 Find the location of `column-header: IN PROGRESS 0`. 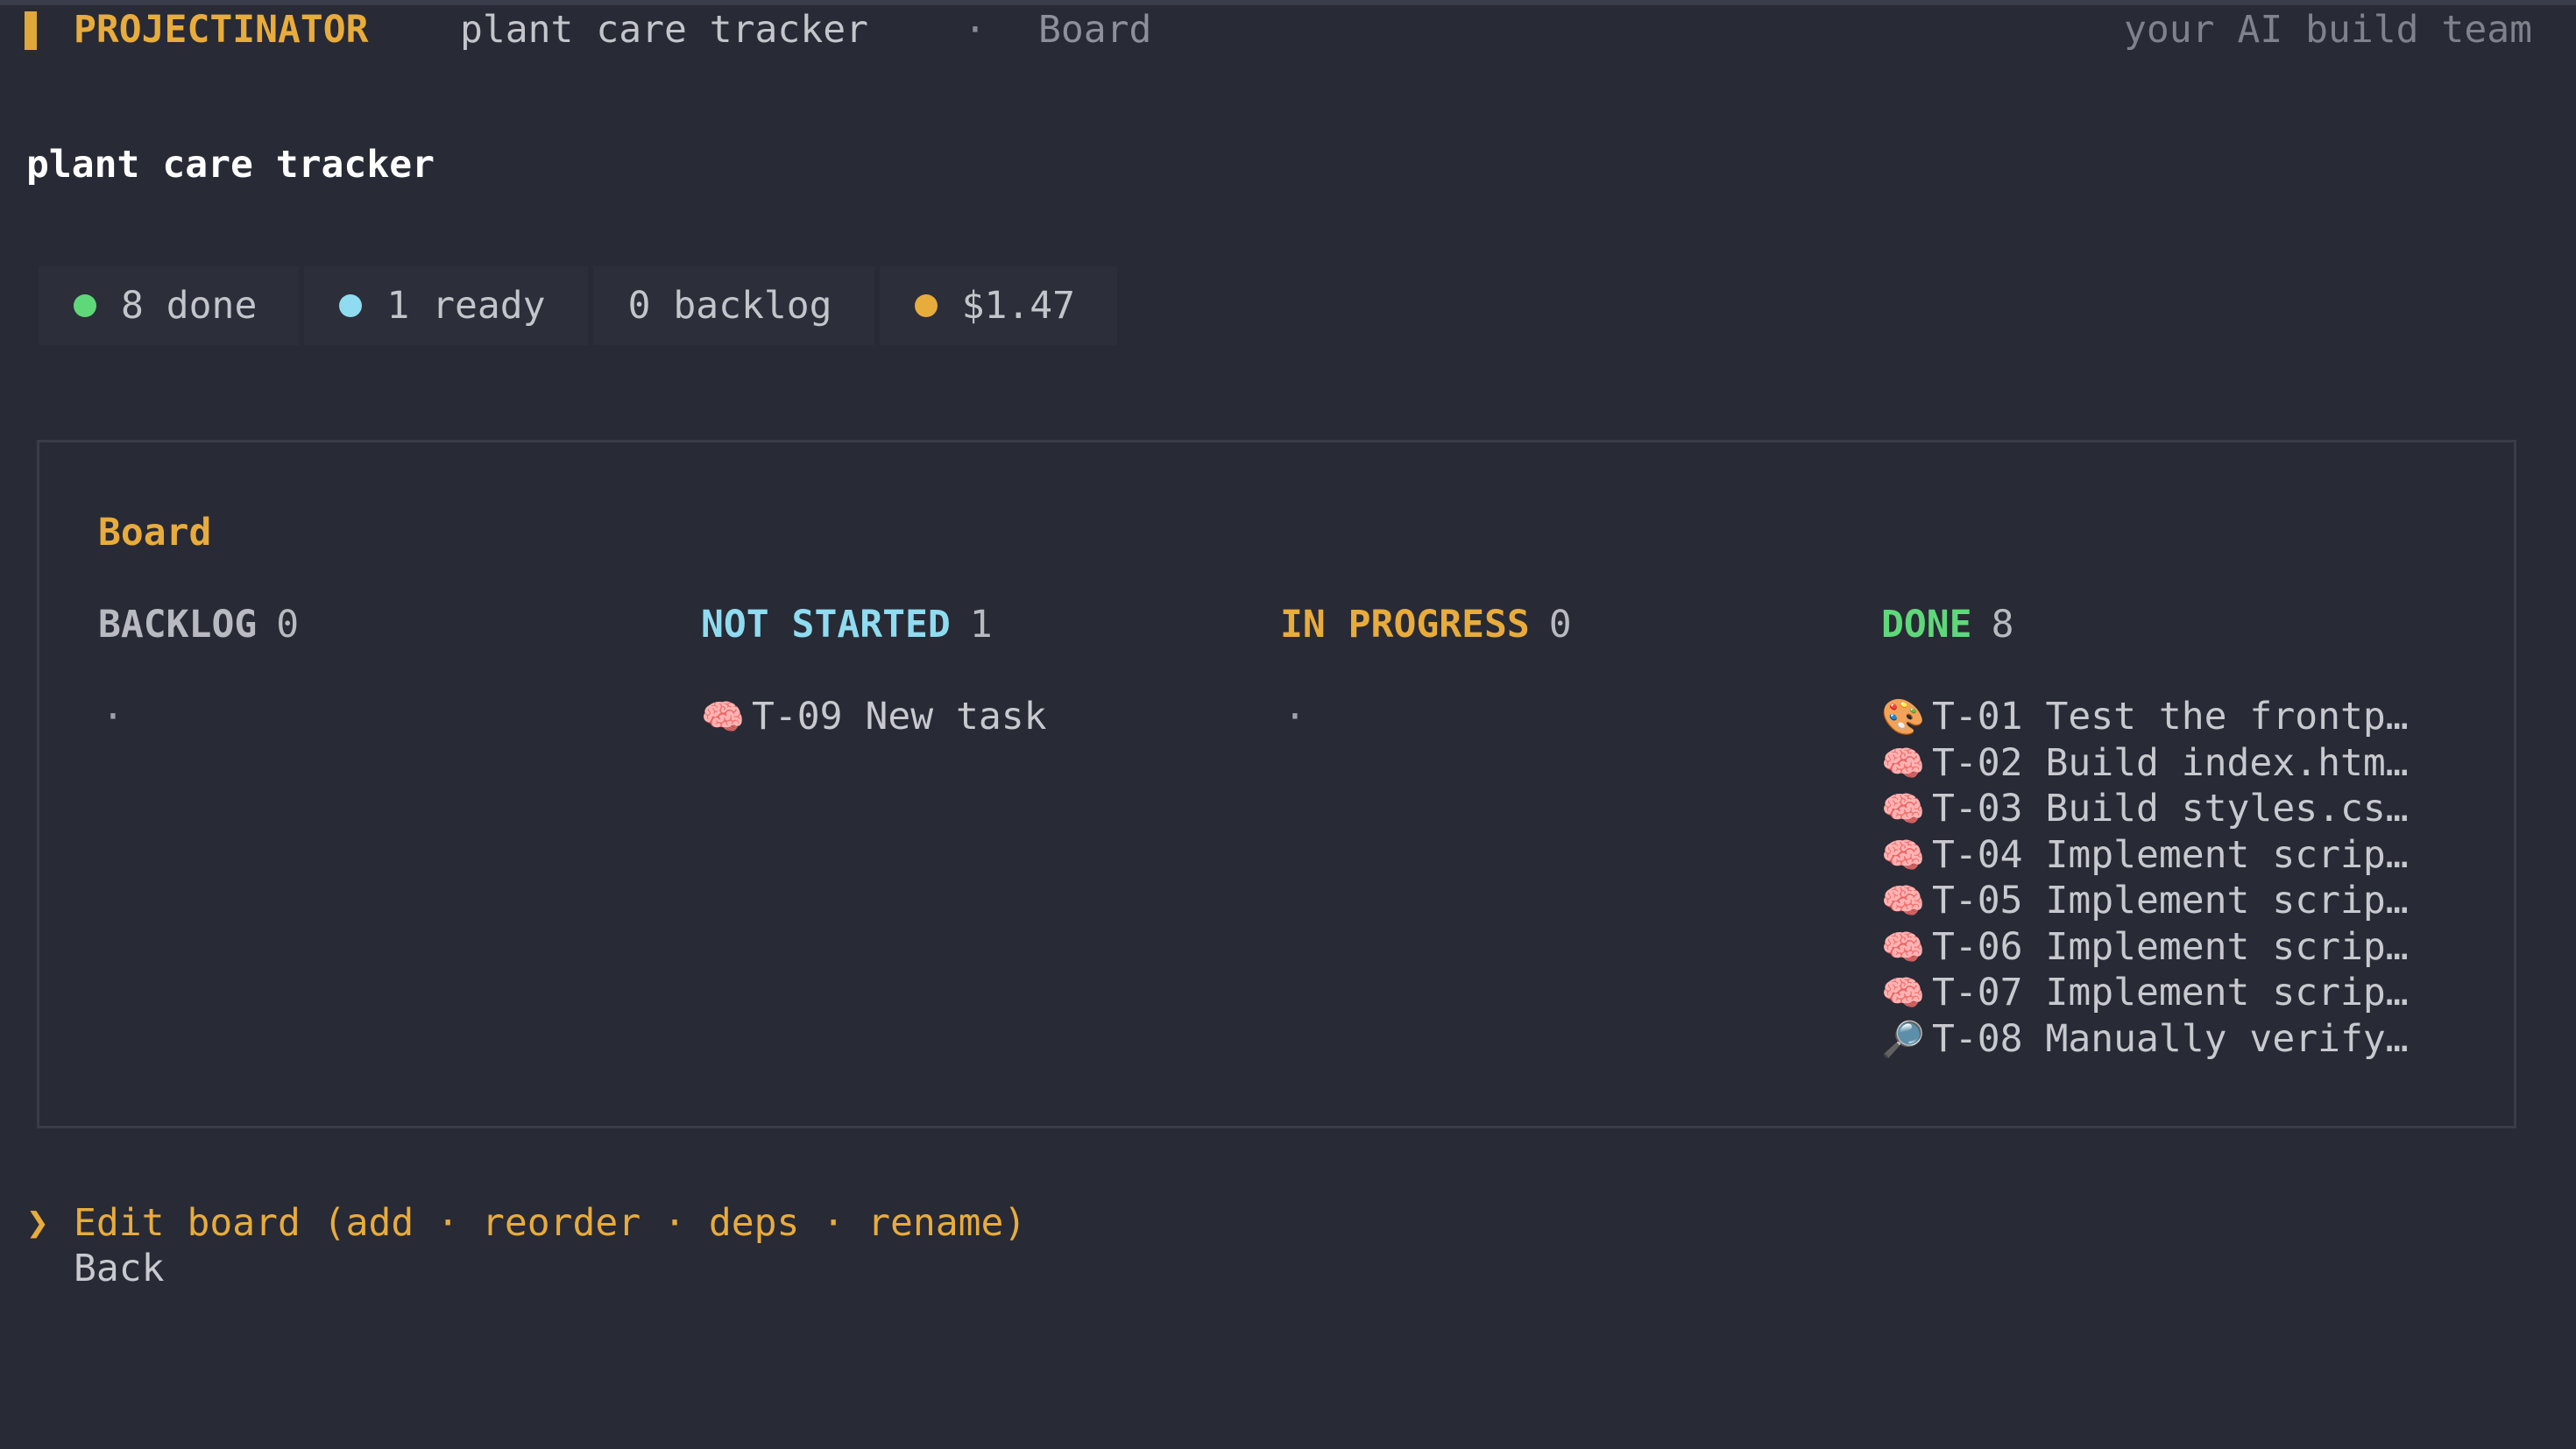

column-header: IN PROGRESS 0 is located at coordinates (1426, 624).